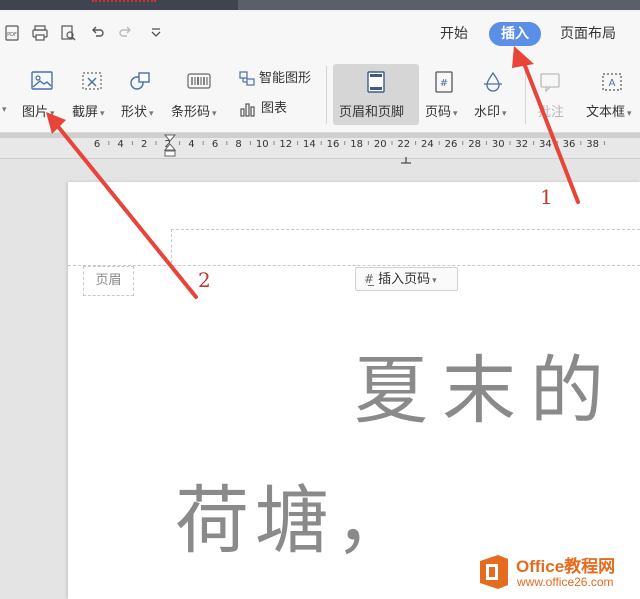 The image size is (640, 599). Describe the element at coordinates (68, 33) in the screenshot. I see `print-preview-icon` at that location.